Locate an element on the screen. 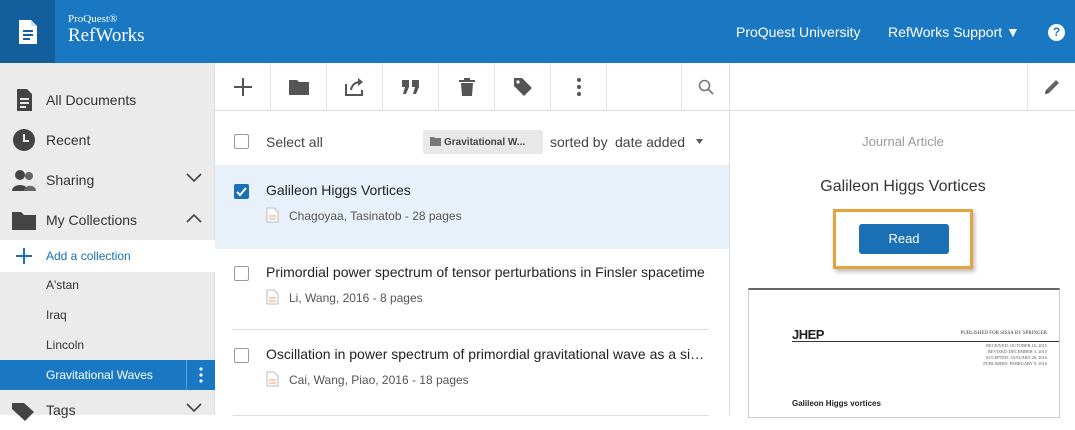 This screenshot has height=430, width=1075. brand-proquest: ProQuest® is located at coordinates (93, 19).